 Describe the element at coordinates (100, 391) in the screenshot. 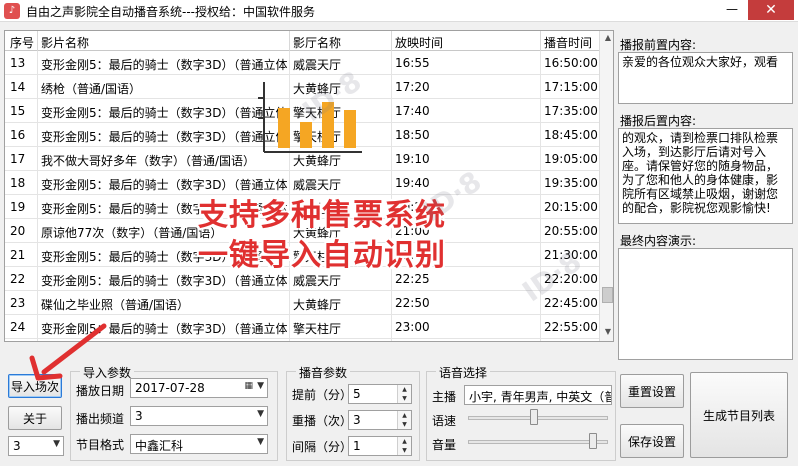

I see `date-label: 播放日期` at that location.